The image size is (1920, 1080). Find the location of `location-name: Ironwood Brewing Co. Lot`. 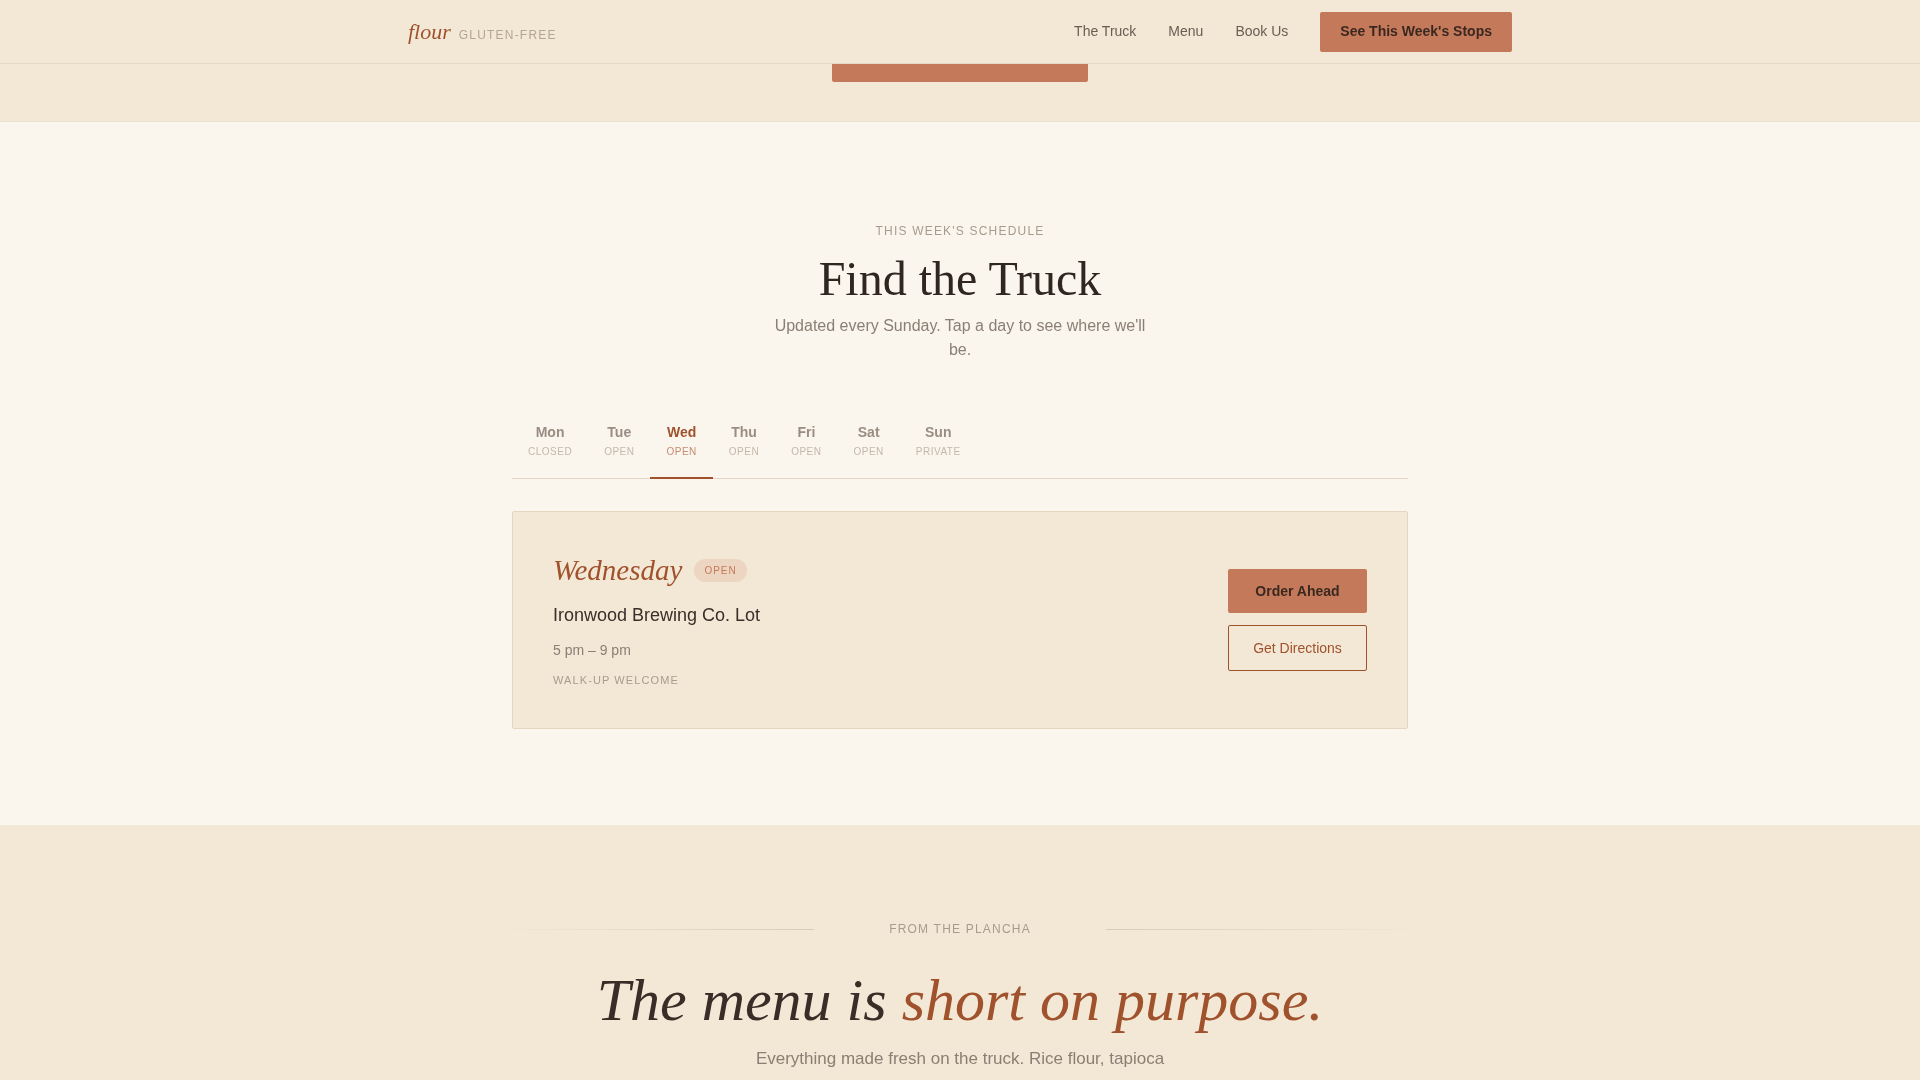

location-name: Ironwood Brewing Co. Lot is located at coordinates (657, 615).